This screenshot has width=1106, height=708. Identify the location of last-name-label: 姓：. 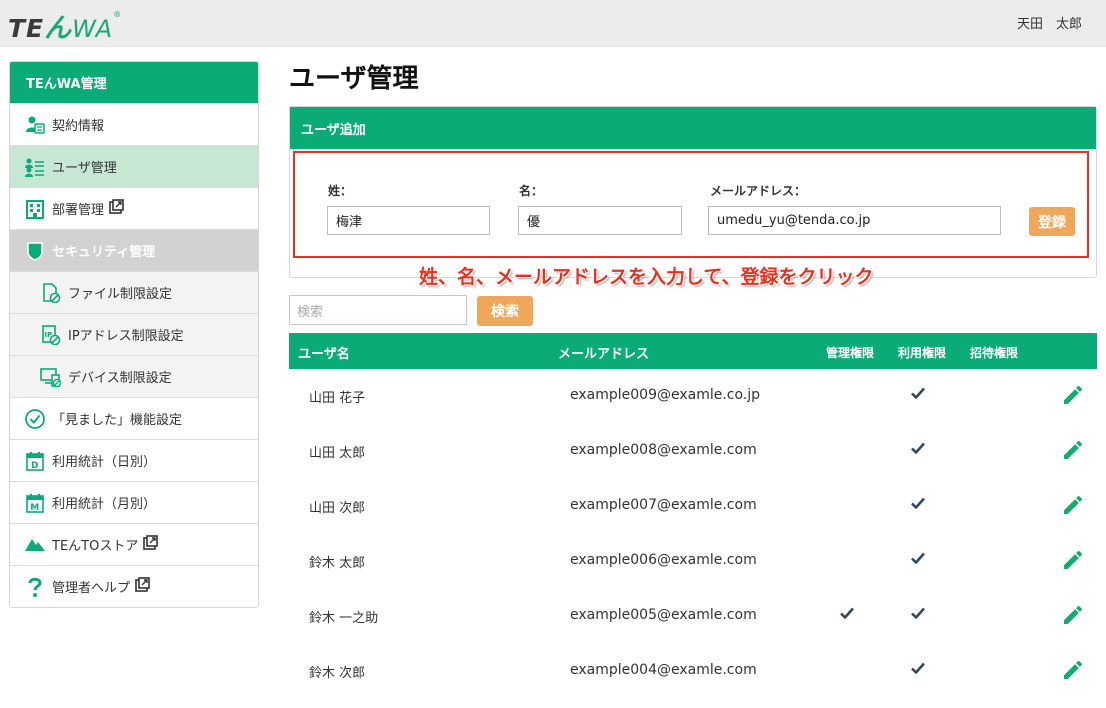
(340, 191).